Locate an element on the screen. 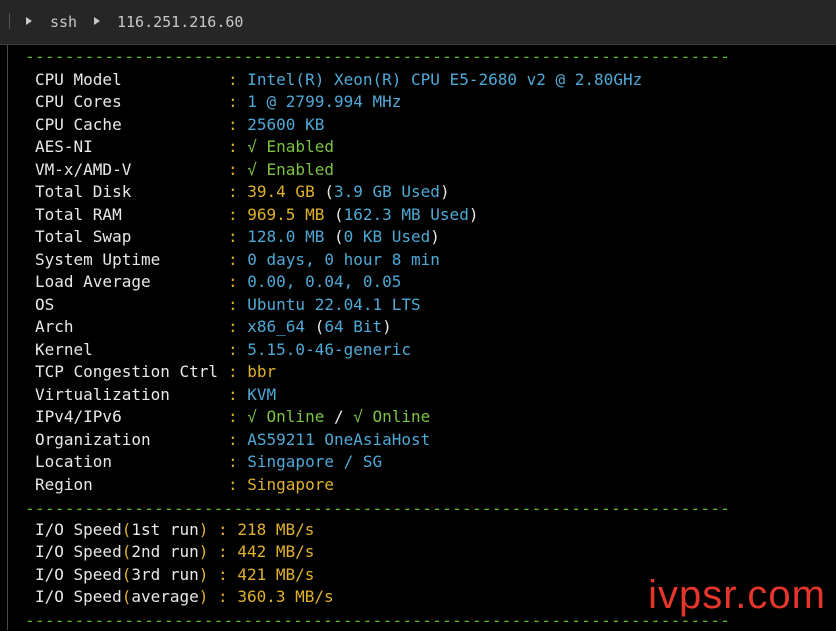  row-kernel: Kernel: 5.15.0-46-generic is located at coordinates (223, 349).